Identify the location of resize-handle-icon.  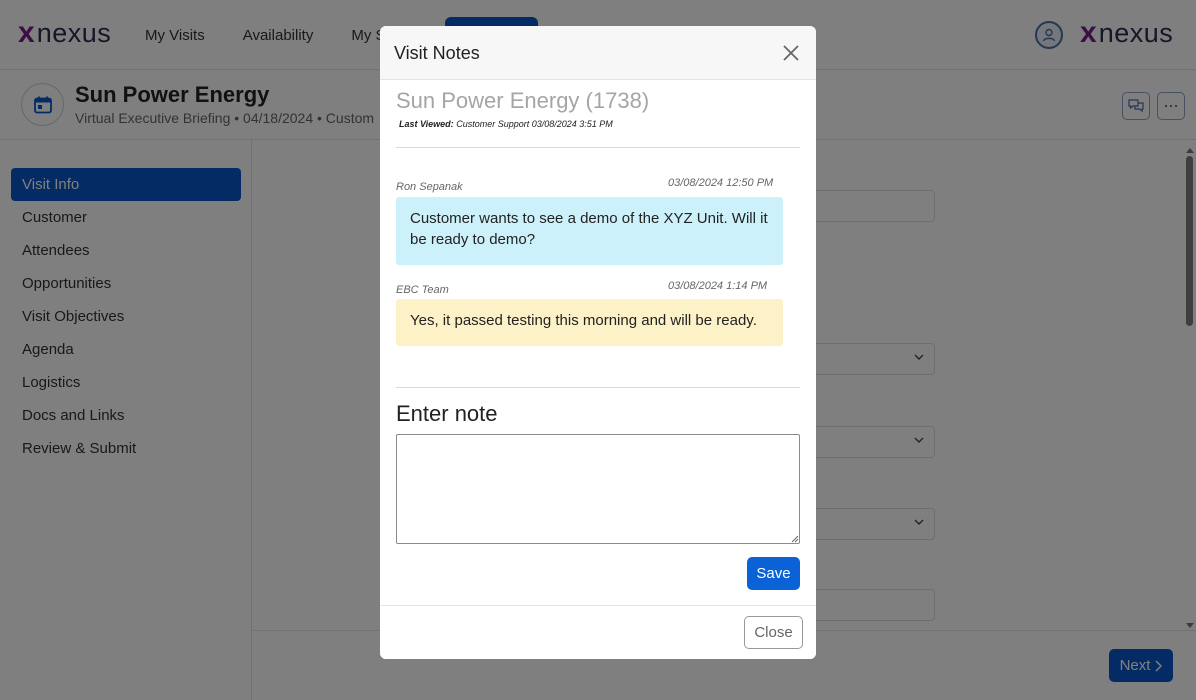
(795, 539).